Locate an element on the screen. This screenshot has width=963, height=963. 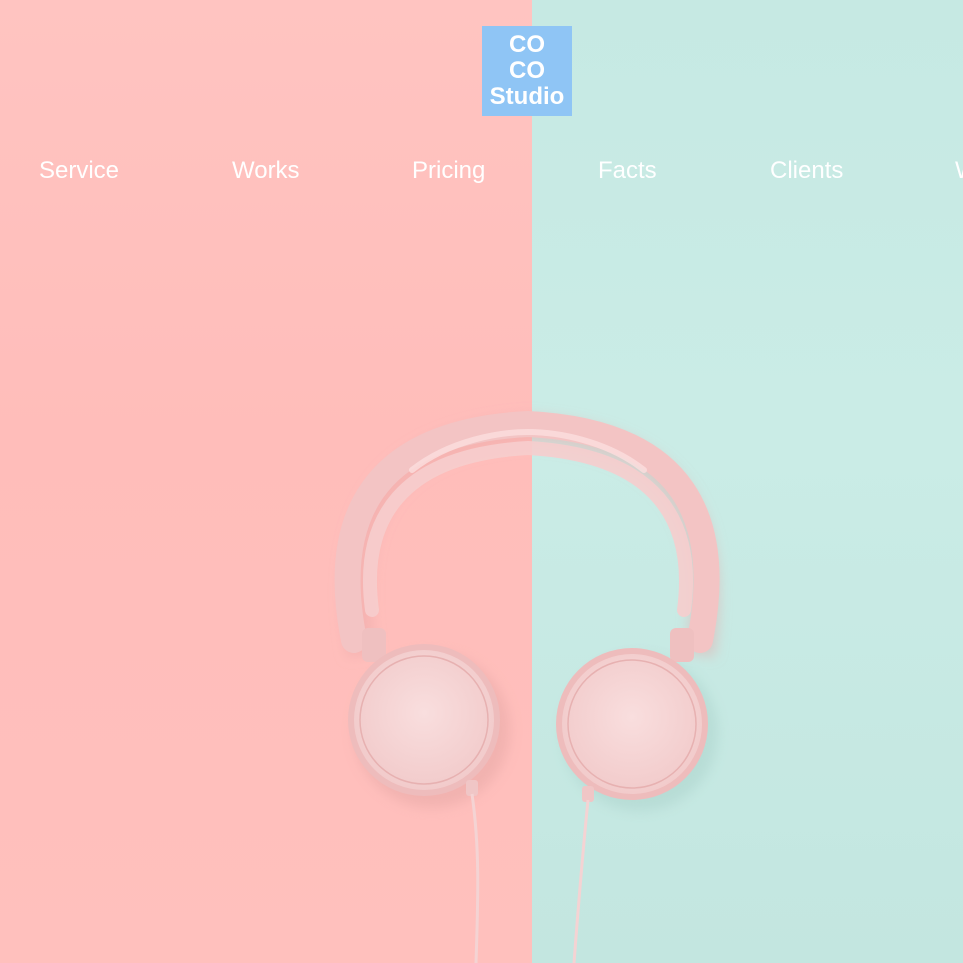
nav-item-service: Service is located at coordinates (79, 171).